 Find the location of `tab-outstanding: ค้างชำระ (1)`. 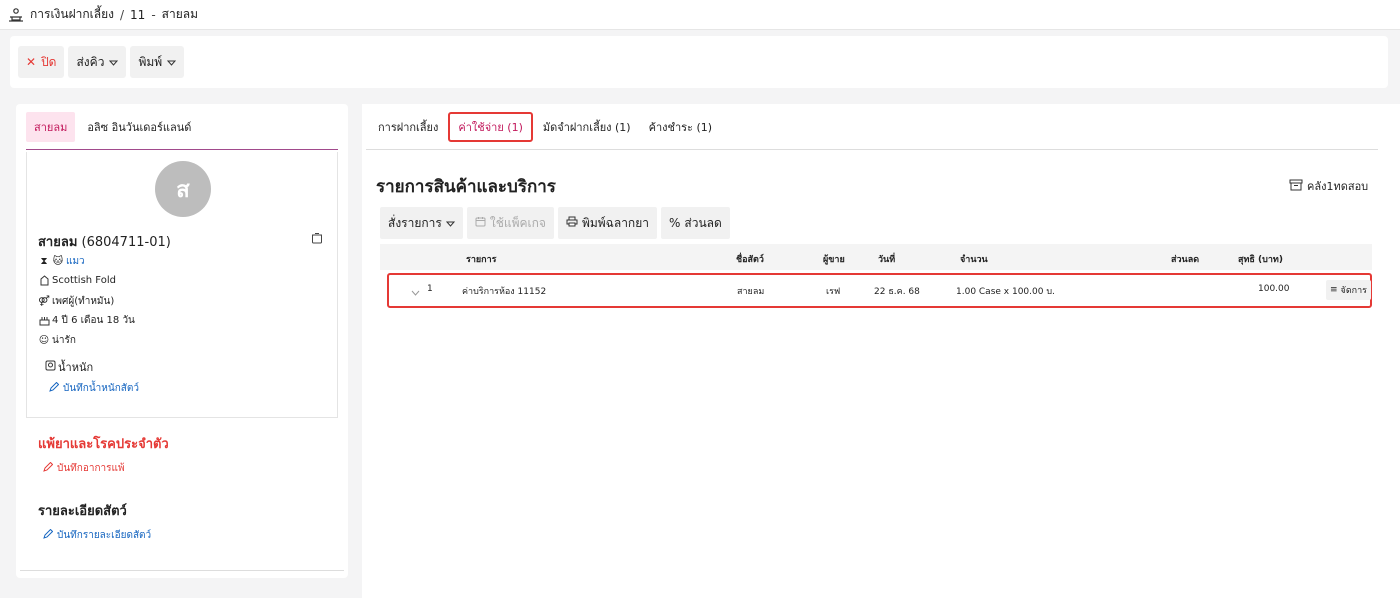

tab-outstanding: ค้างชำระ (1) is located at coordinates (680, 127).